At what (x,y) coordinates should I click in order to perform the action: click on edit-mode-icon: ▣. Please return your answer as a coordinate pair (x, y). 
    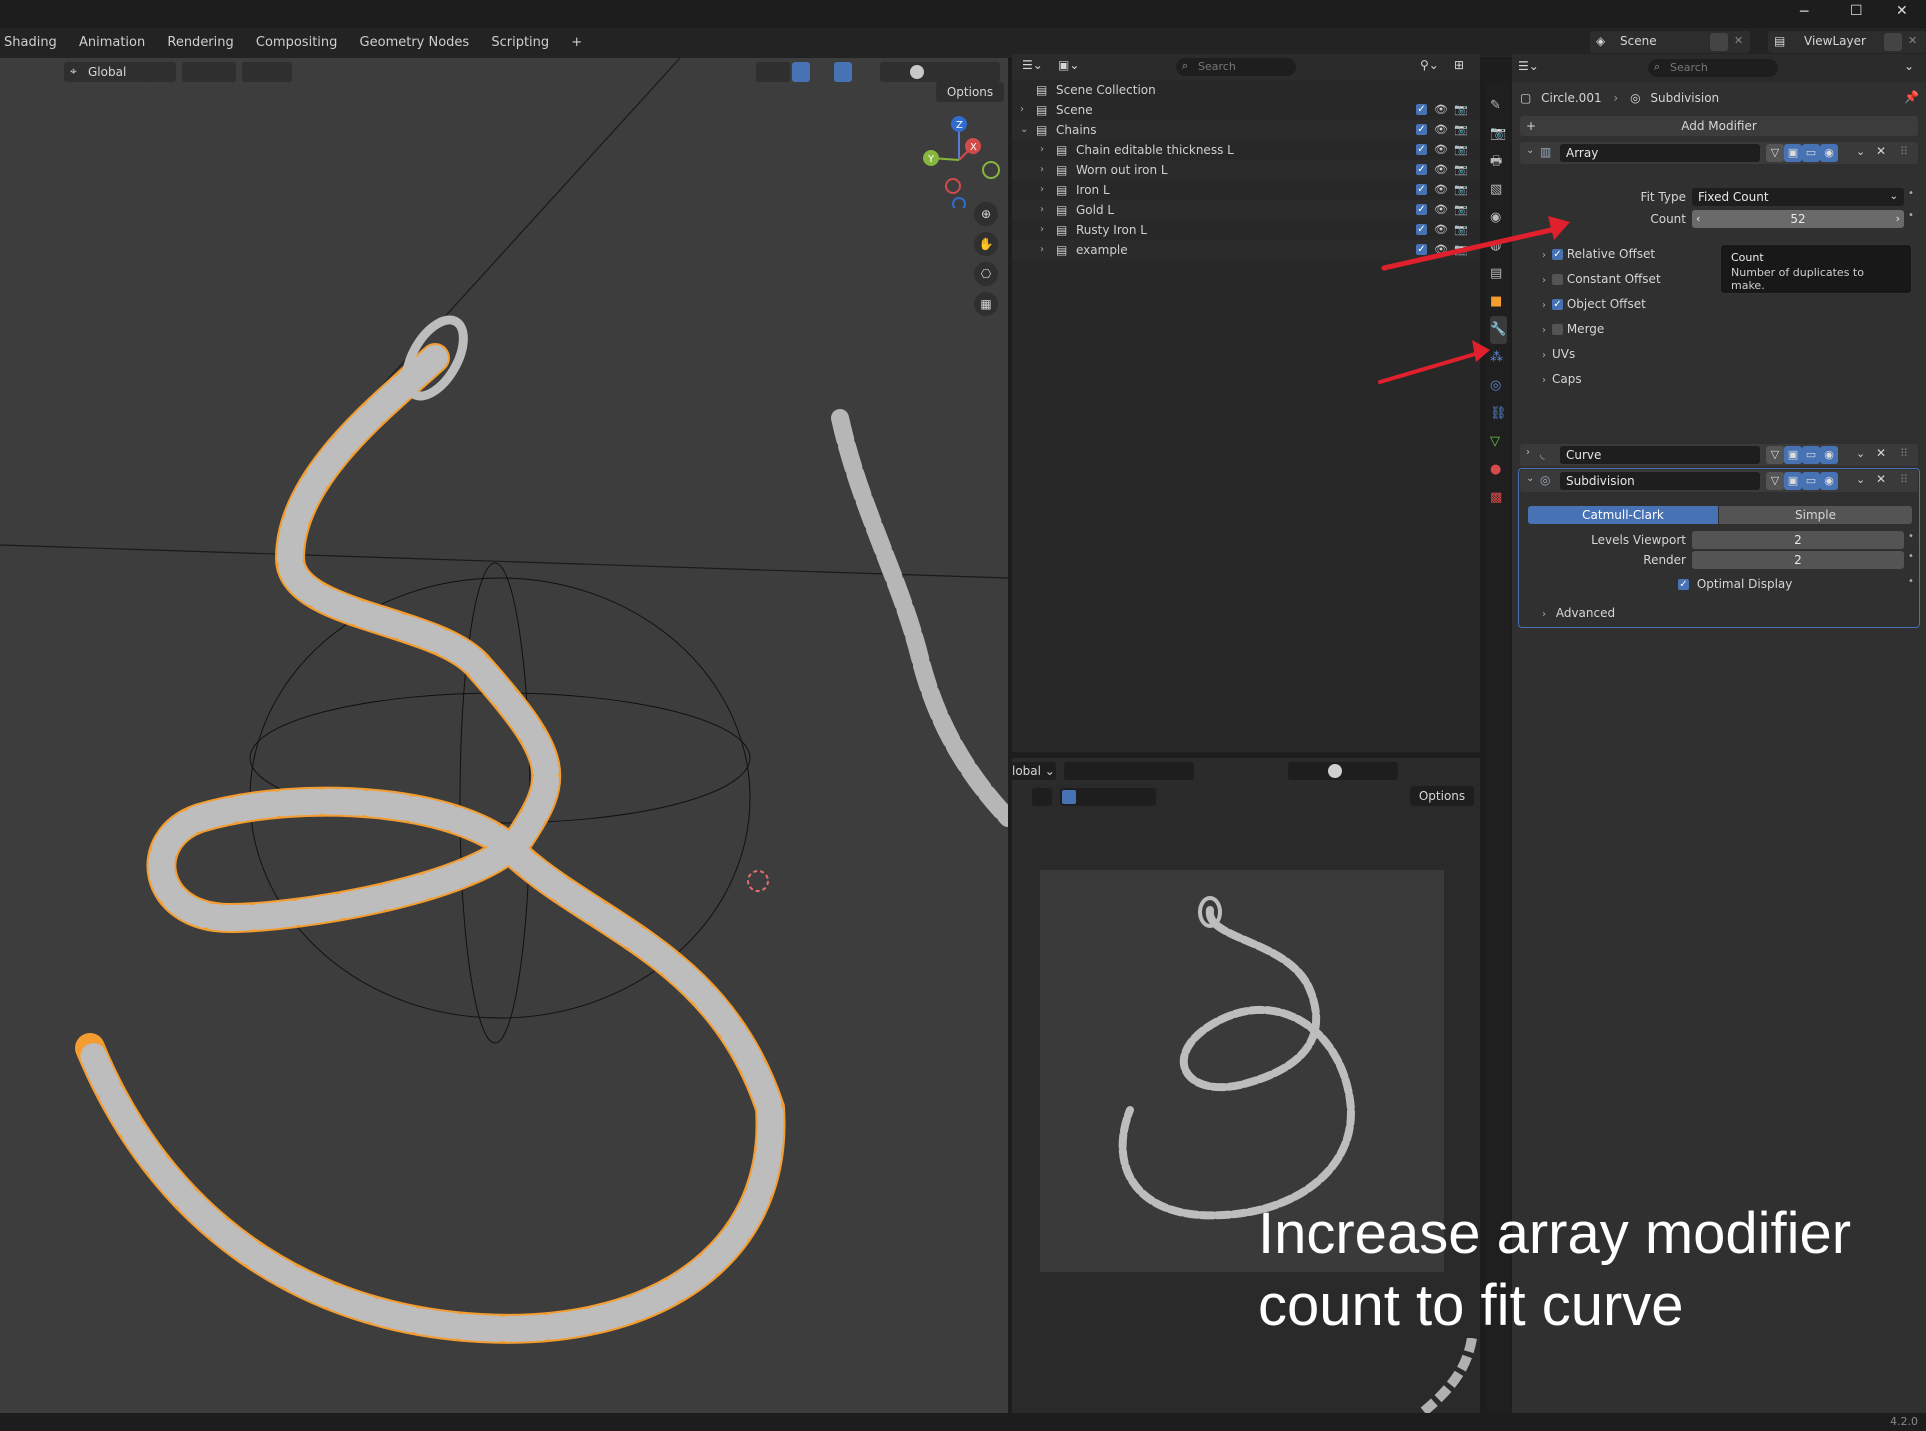
    Looking at the image, I should click on (1793, 153).